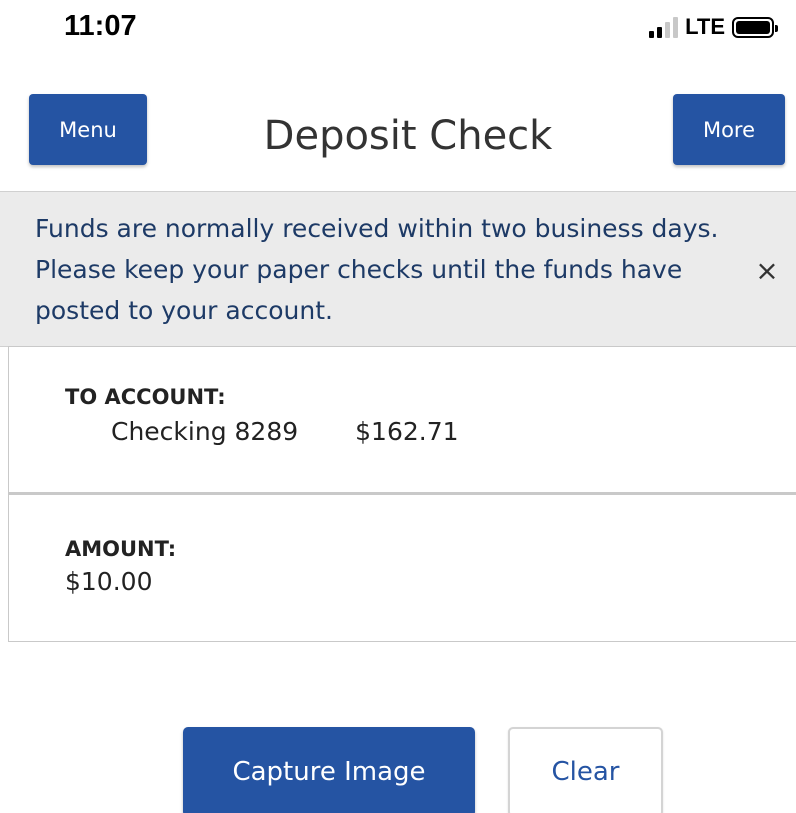 The height and width of the screenshot is (813, 796). I want to click on amount-label: AMOUNT:, so click(121, 549).